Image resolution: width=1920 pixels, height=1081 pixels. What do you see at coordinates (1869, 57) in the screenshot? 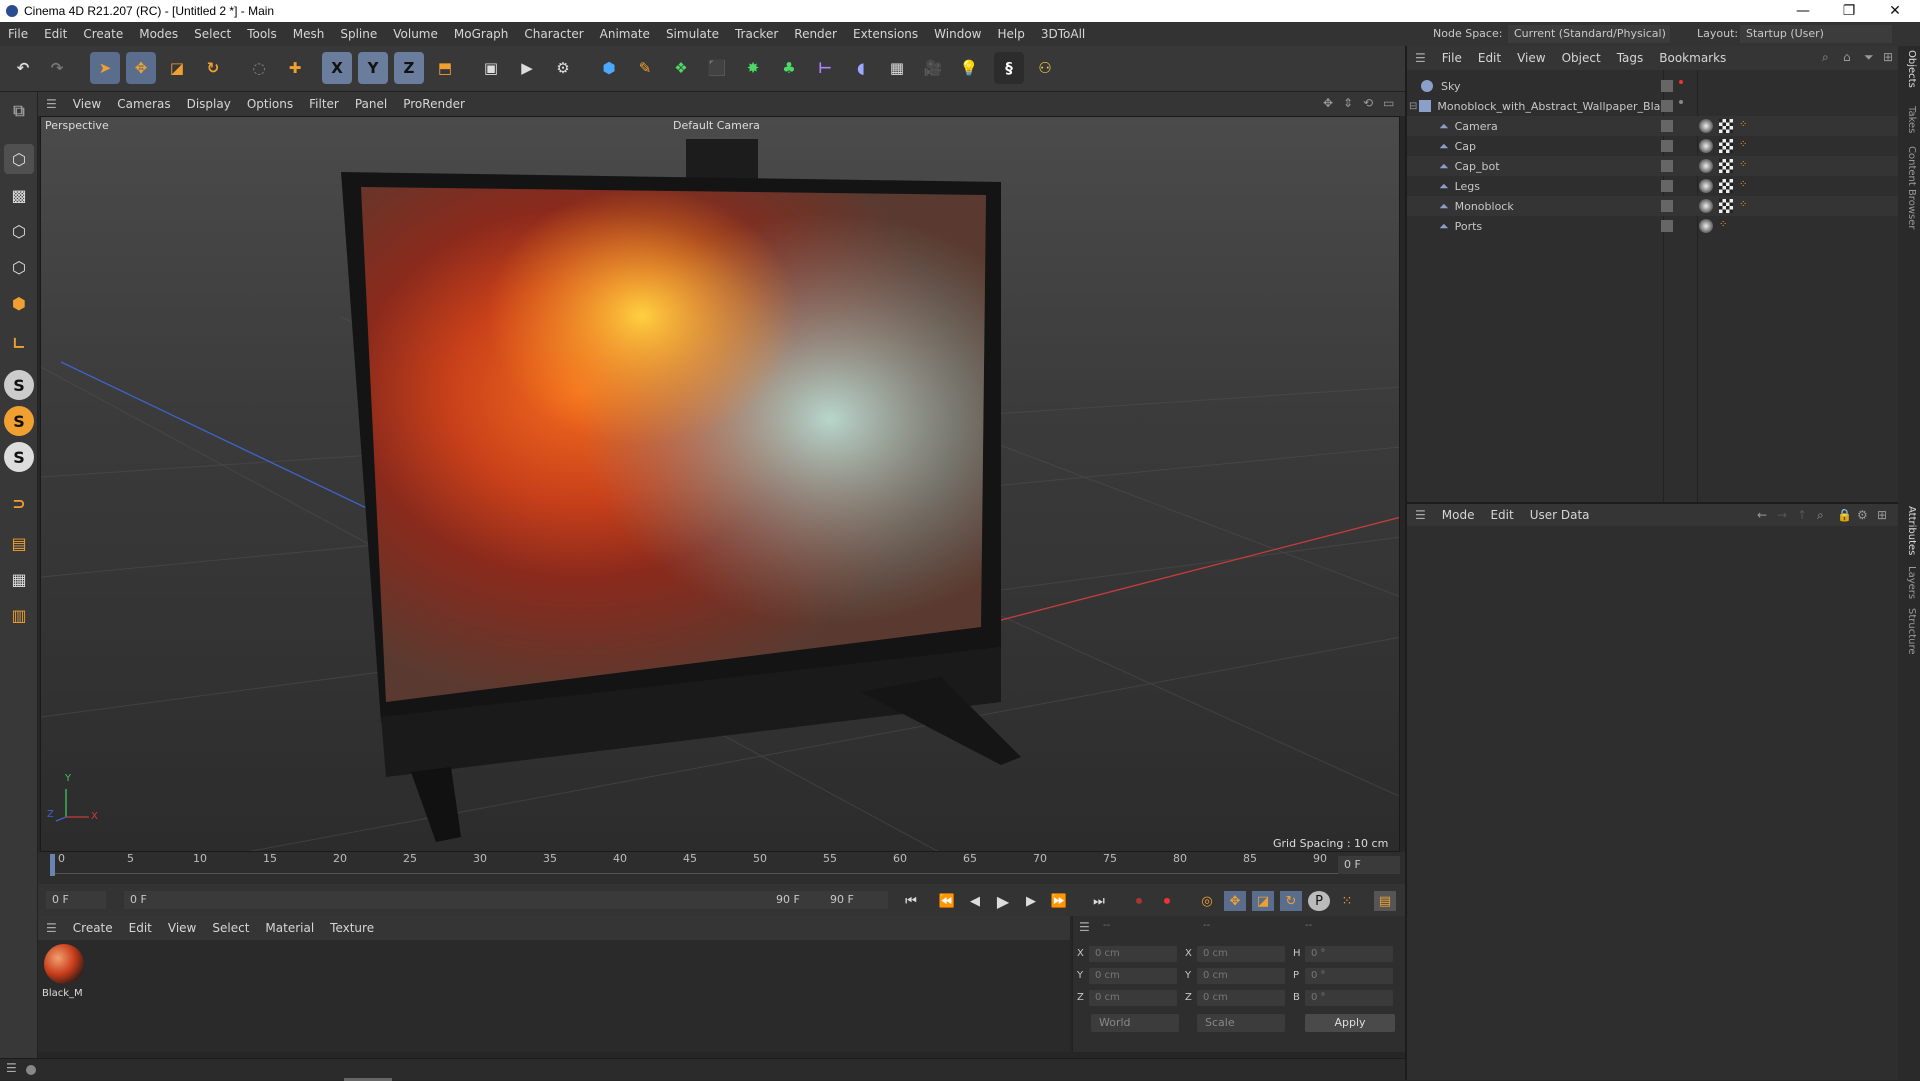
I see `object-filter-icon: ⏷` at bounding box center [1869, 57].